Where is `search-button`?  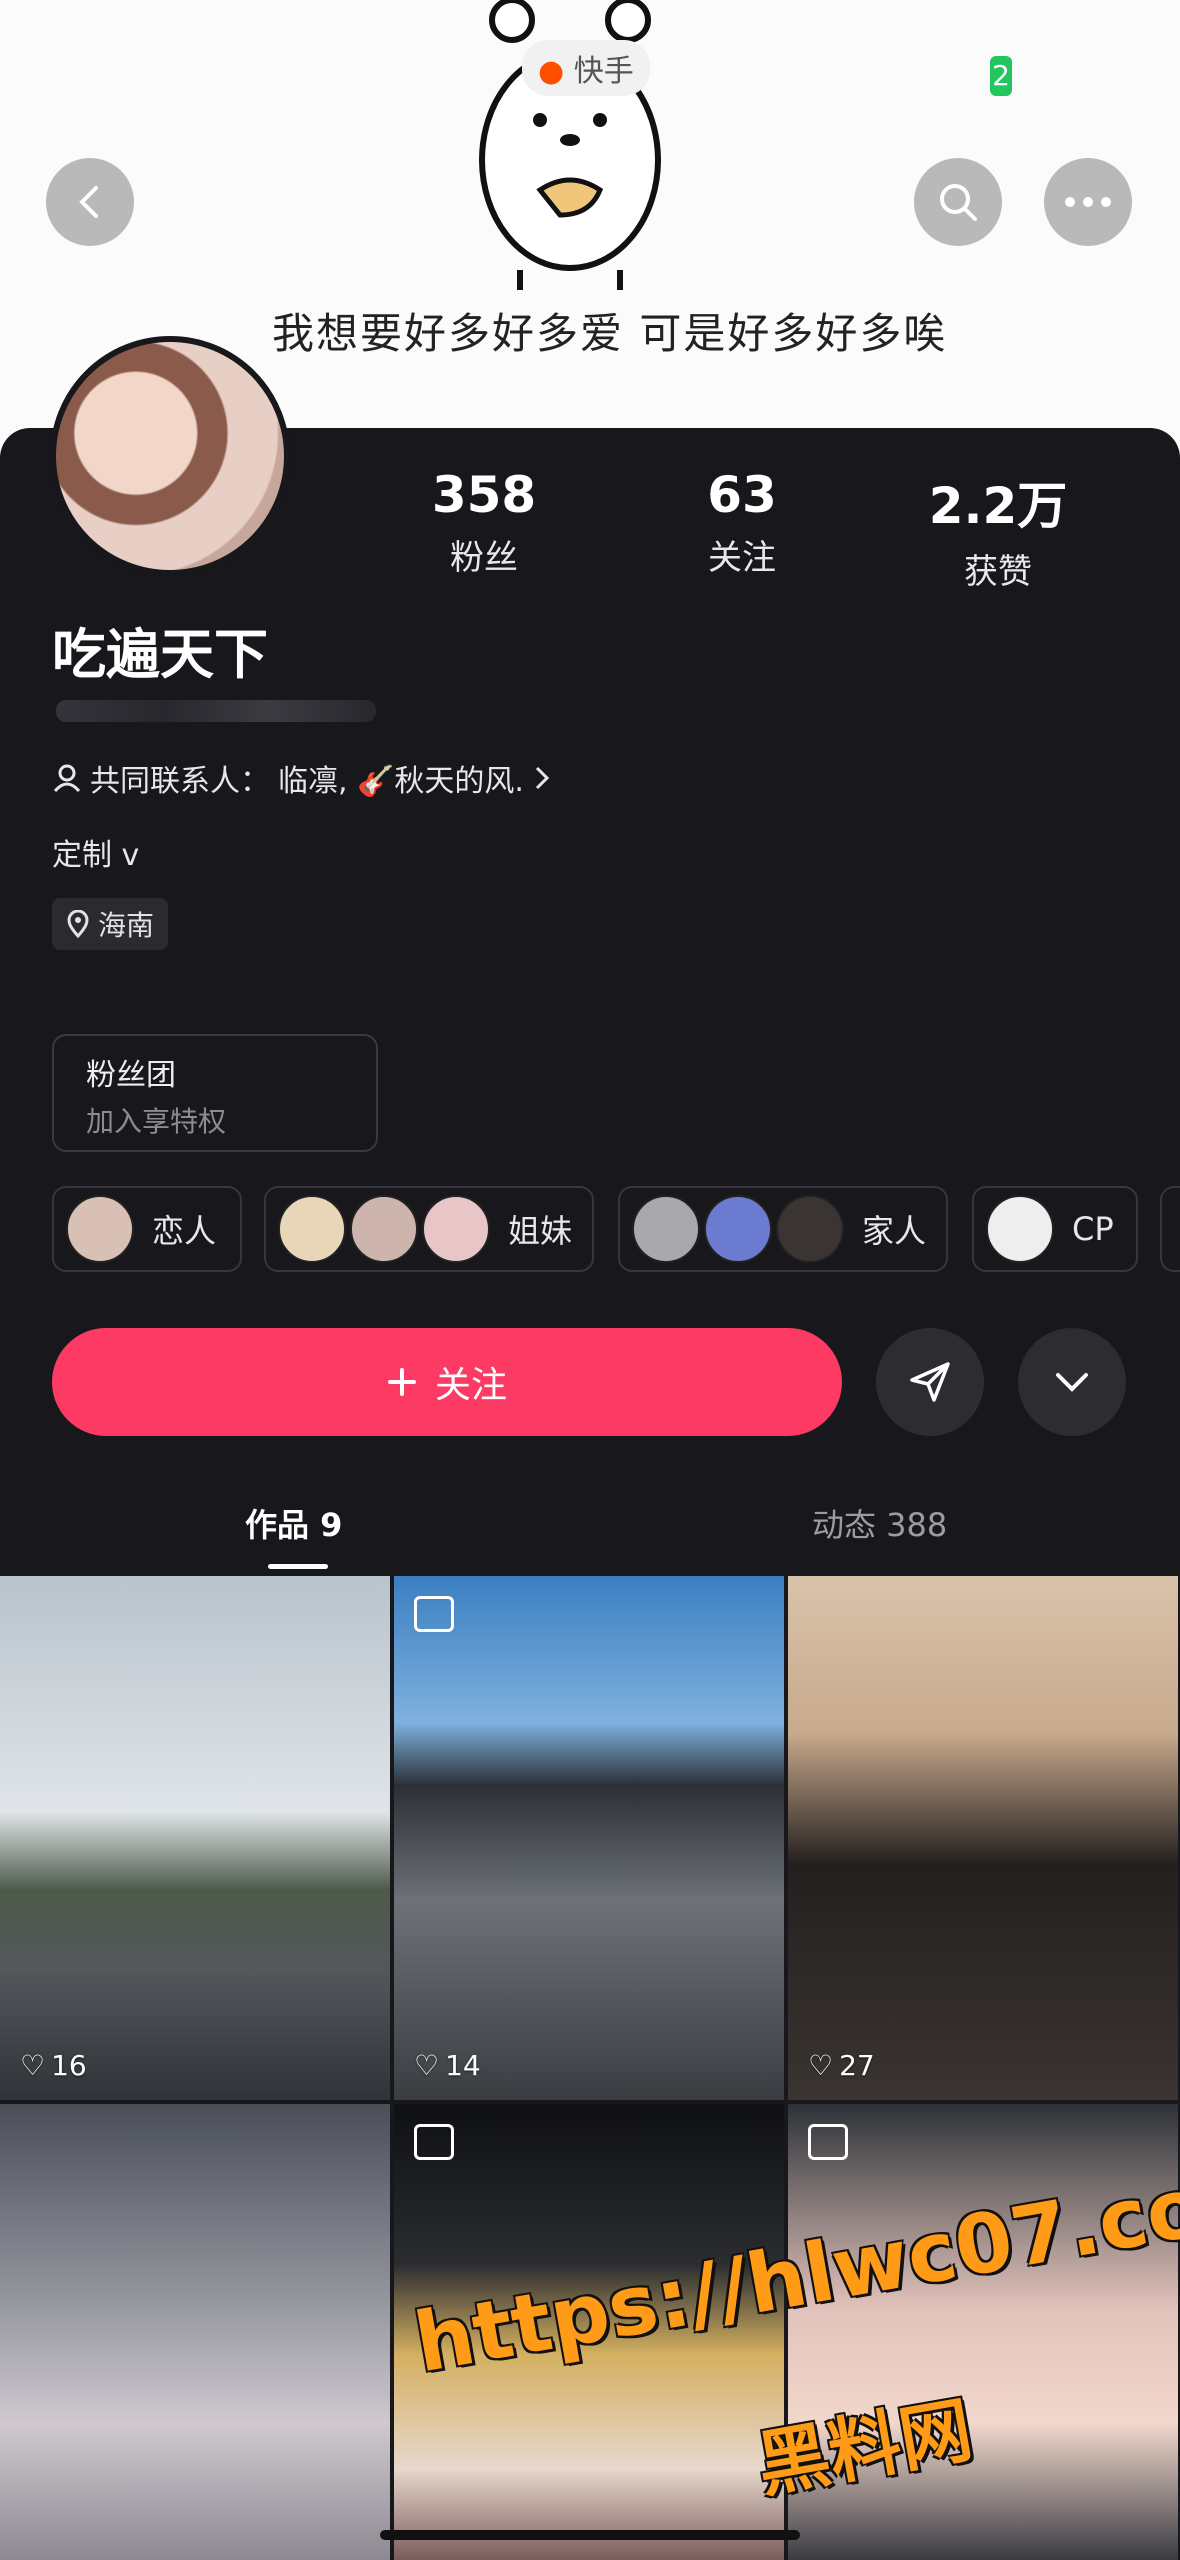
search-button is located at coordinates (958, 202).